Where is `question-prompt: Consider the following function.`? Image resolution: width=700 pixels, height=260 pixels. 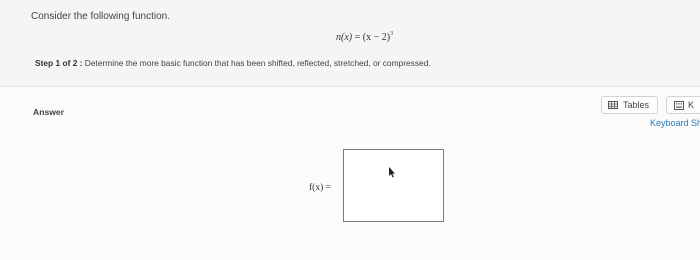 question-prompt: Consider the following function. is located at coordinates (100, 16).